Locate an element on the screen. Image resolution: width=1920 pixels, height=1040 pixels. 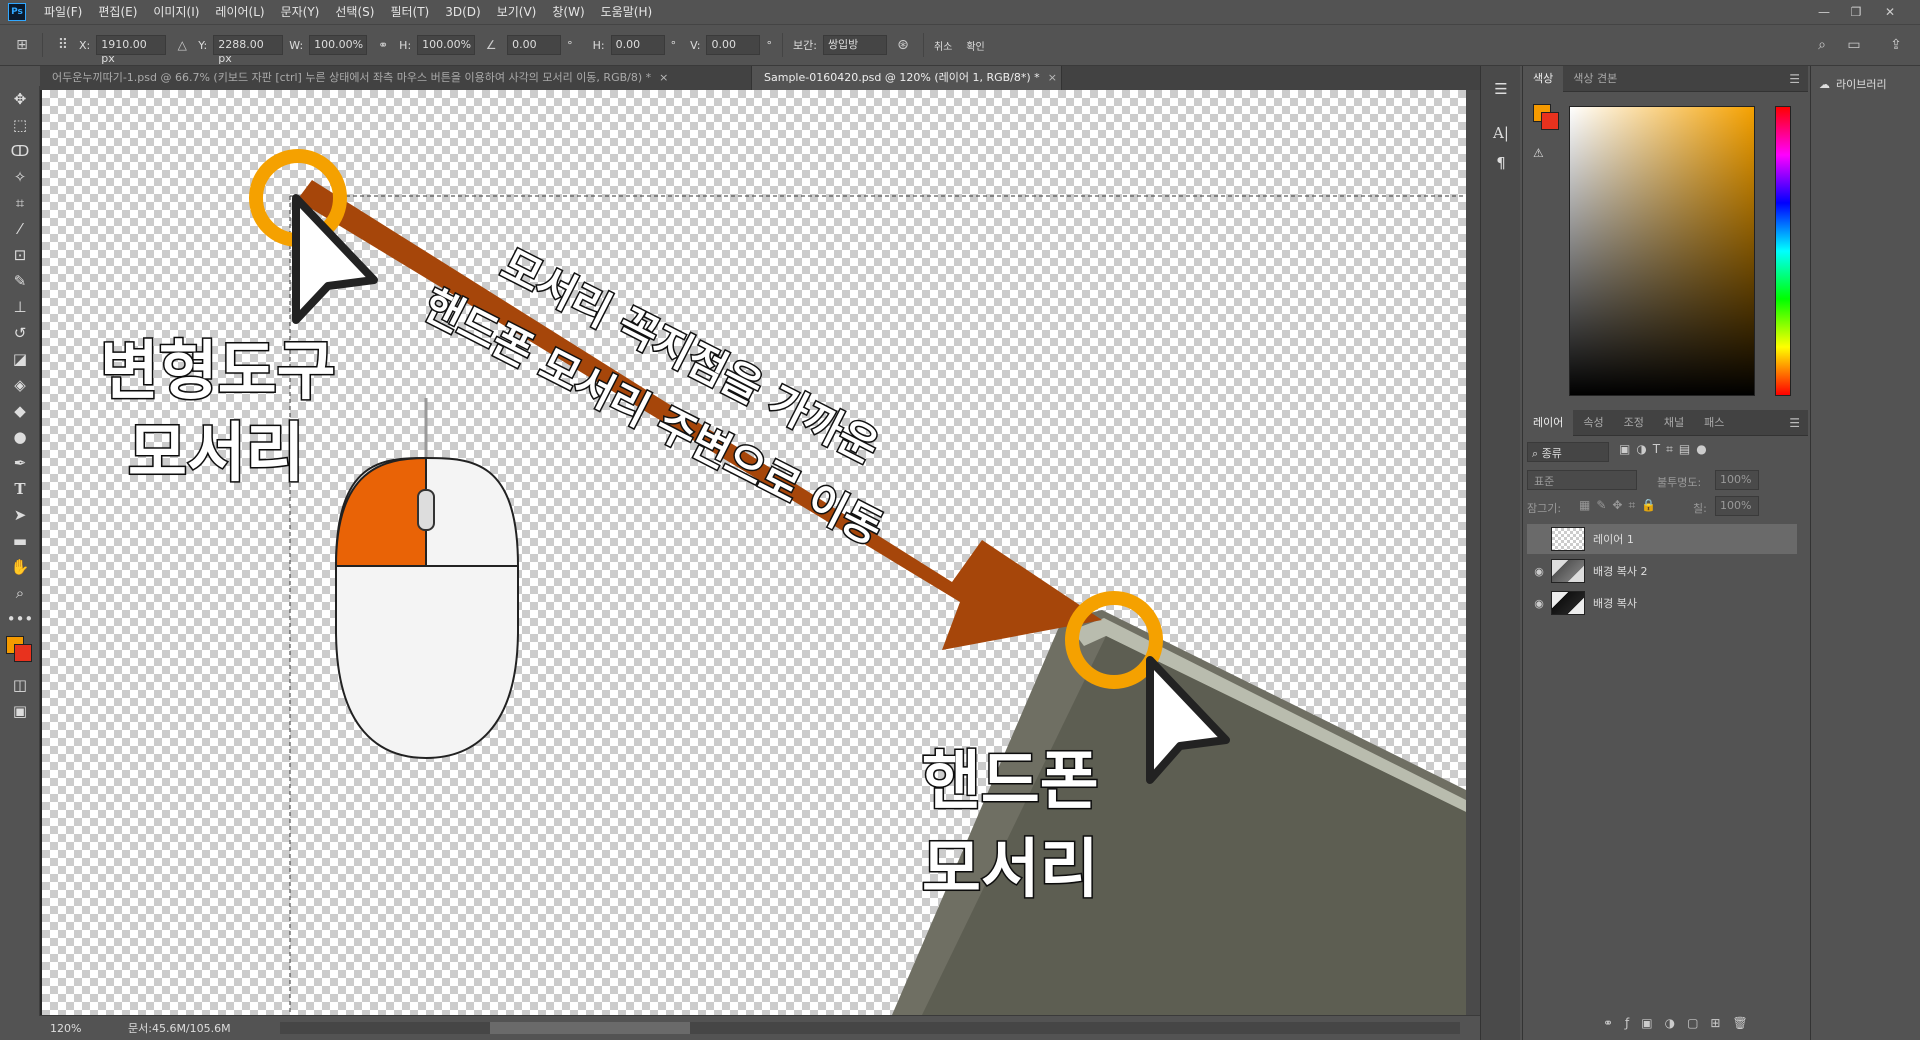
tab-properties: 속성 is located at coordinates (1593, 423).